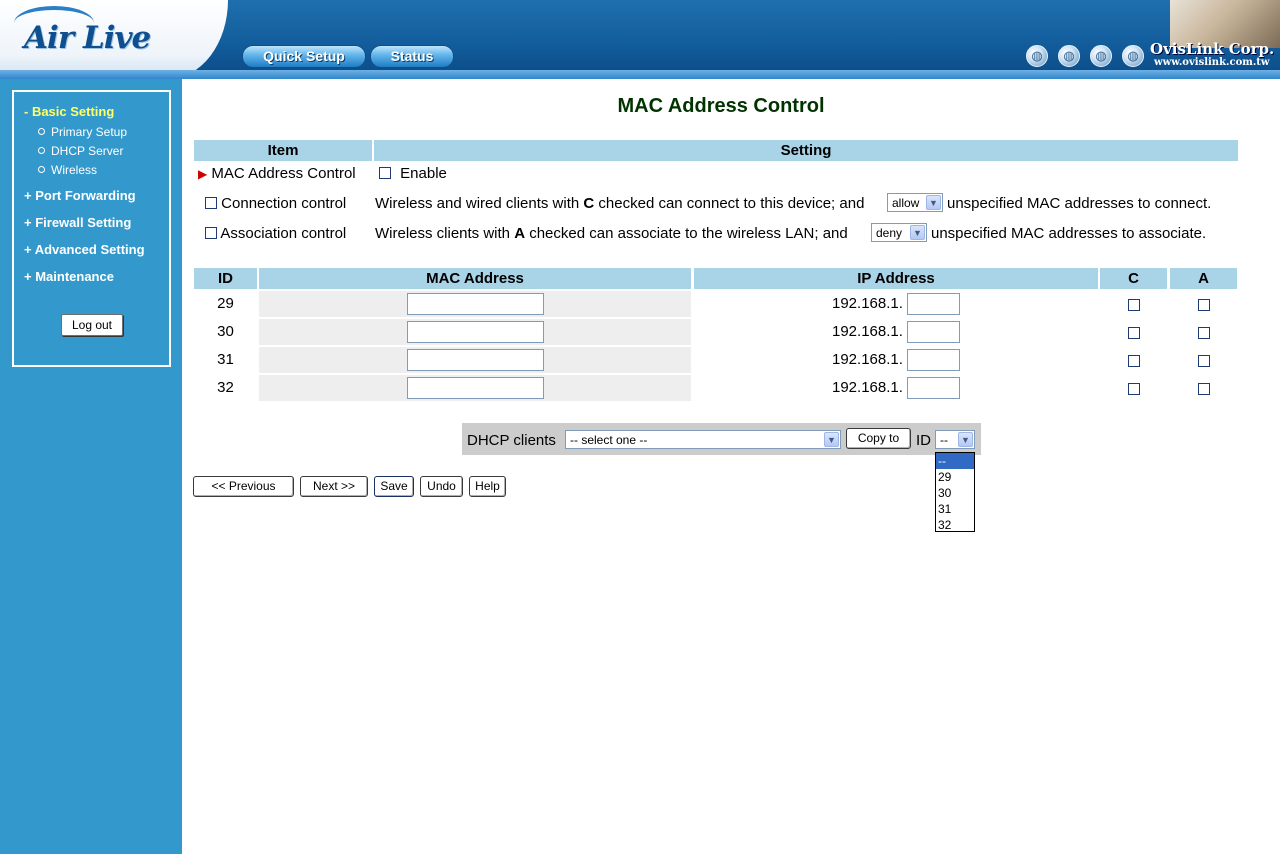 The width and height of the screenshot is (1280, 854). What do you see at coordinates (589, 203) in the screenshot?
I see `connection-text-bold: C` at bounding box center [589, 203].